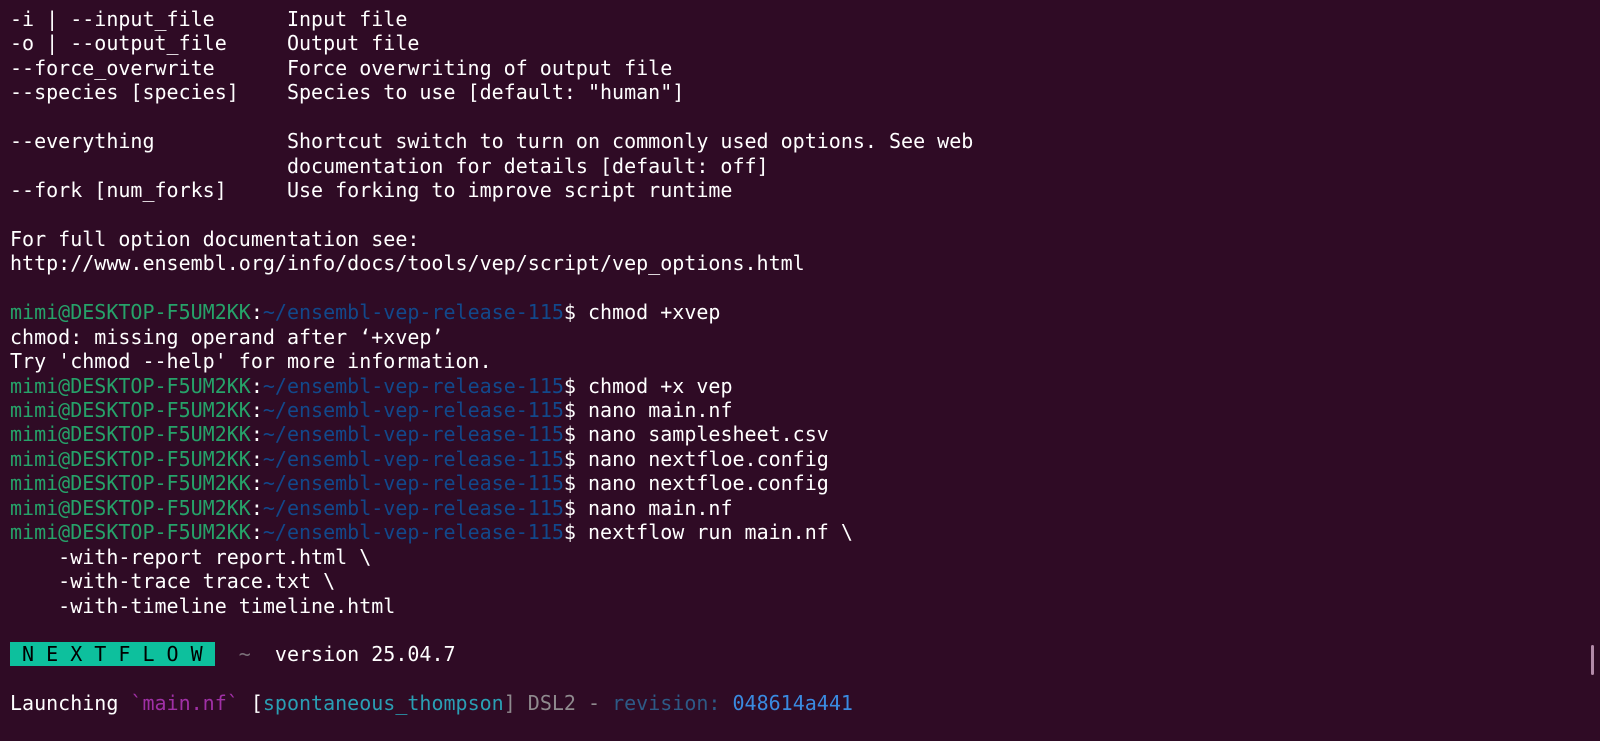 The height and width of the screenshot is (741, 1600). What do you see at coordinates (209, 19) in the screenshot?
I see `terminal-text: -i | --input_file Input file` at bounding box center [209, 19].